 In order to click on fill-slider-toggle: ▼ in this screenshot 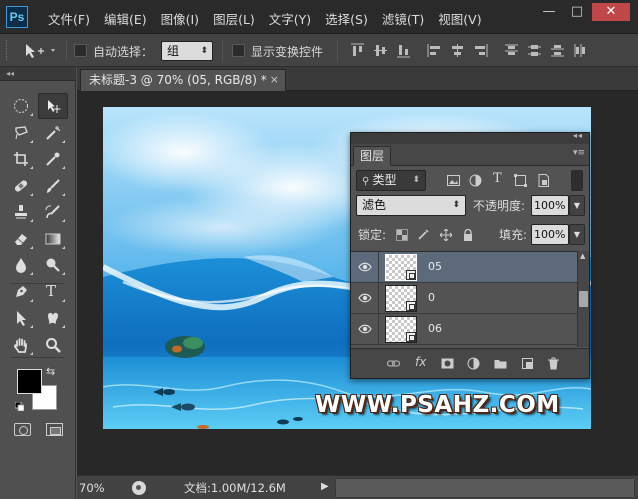, I will do `click(577, 234)`.